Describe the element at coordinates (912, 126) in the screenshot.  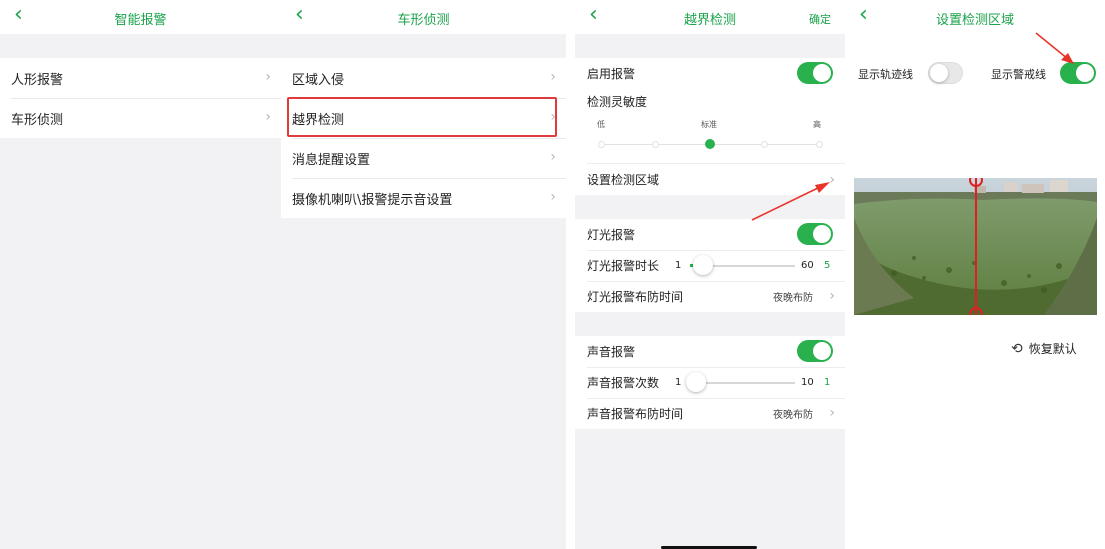
I see `annotation-layer` at that location.